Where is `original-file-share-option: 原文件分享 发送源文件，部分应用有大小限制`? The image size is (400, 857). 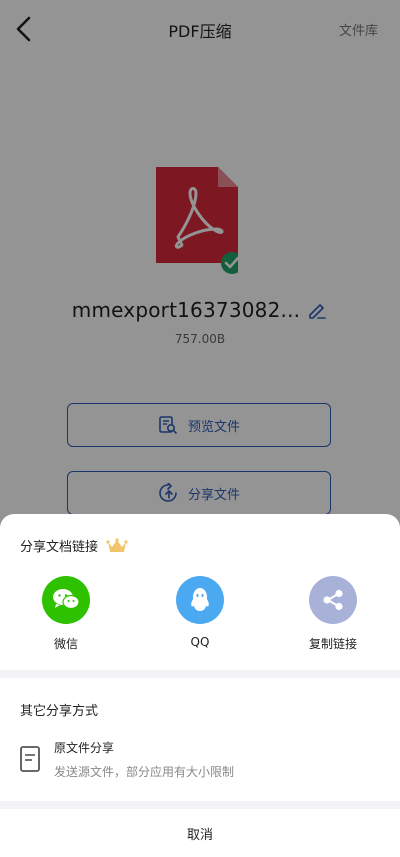 original-file-share-option: 原文件分享 发送源文件，部分应用有大小限制 is located at coordinates (198, 761).